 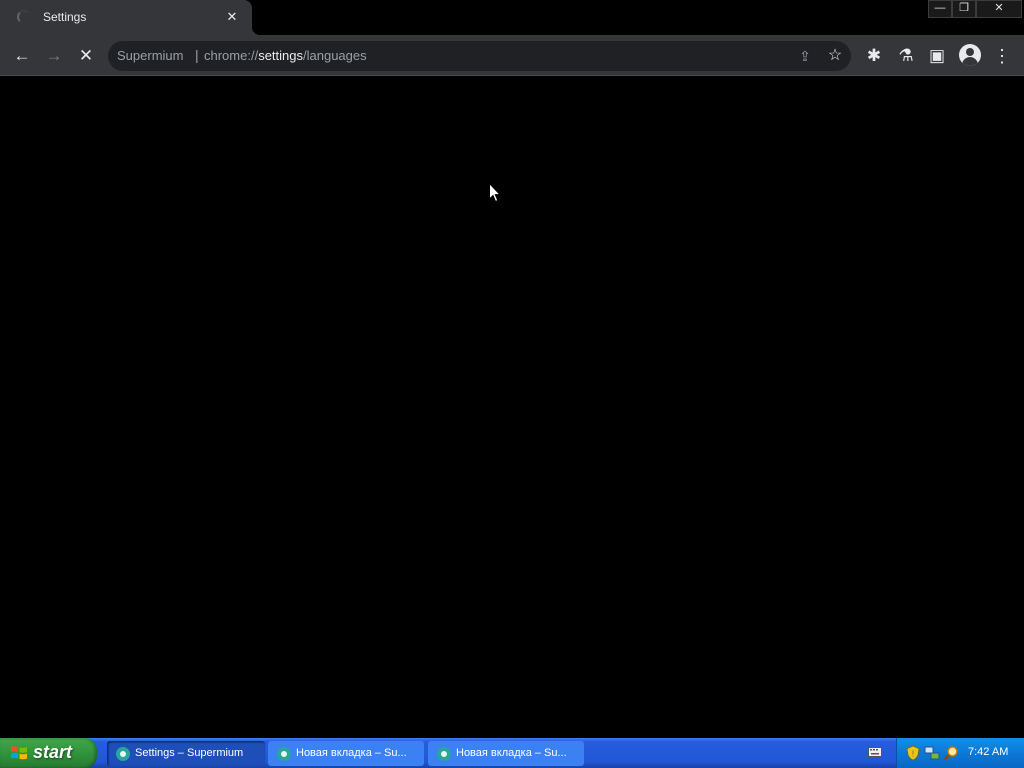 I want to click on more-menu-icon: ⋮, so click(x=1002, y=56).